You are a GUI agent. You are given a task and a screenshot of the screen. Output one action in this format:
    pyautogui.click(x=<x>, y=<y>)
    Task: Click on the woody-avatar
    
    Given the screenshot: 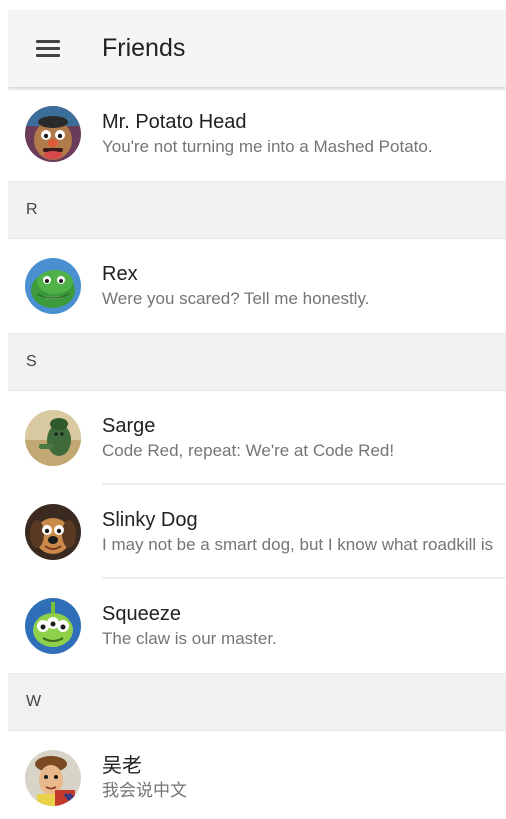 What is the action you would take?
    pyautogui.click(x=53, y=778)
    